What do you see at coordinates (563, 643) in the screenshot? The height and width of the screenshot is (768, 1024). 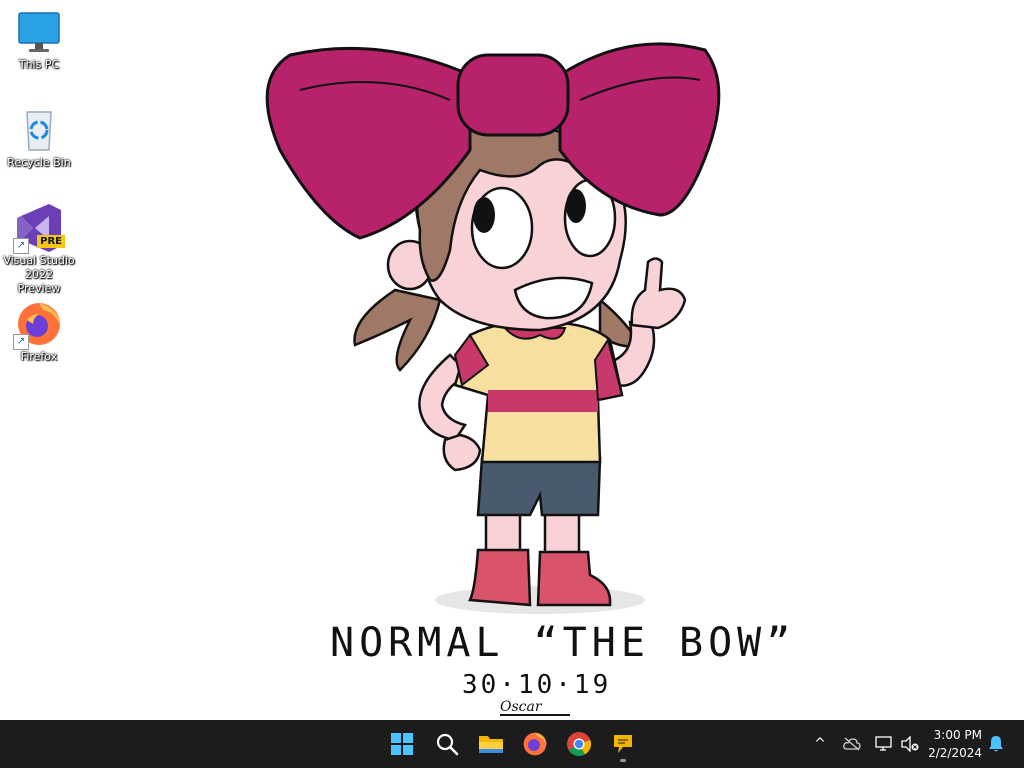 I see `wallpaper-caption: NORMAL “THE BOW”` at bounding box center [563, 643].